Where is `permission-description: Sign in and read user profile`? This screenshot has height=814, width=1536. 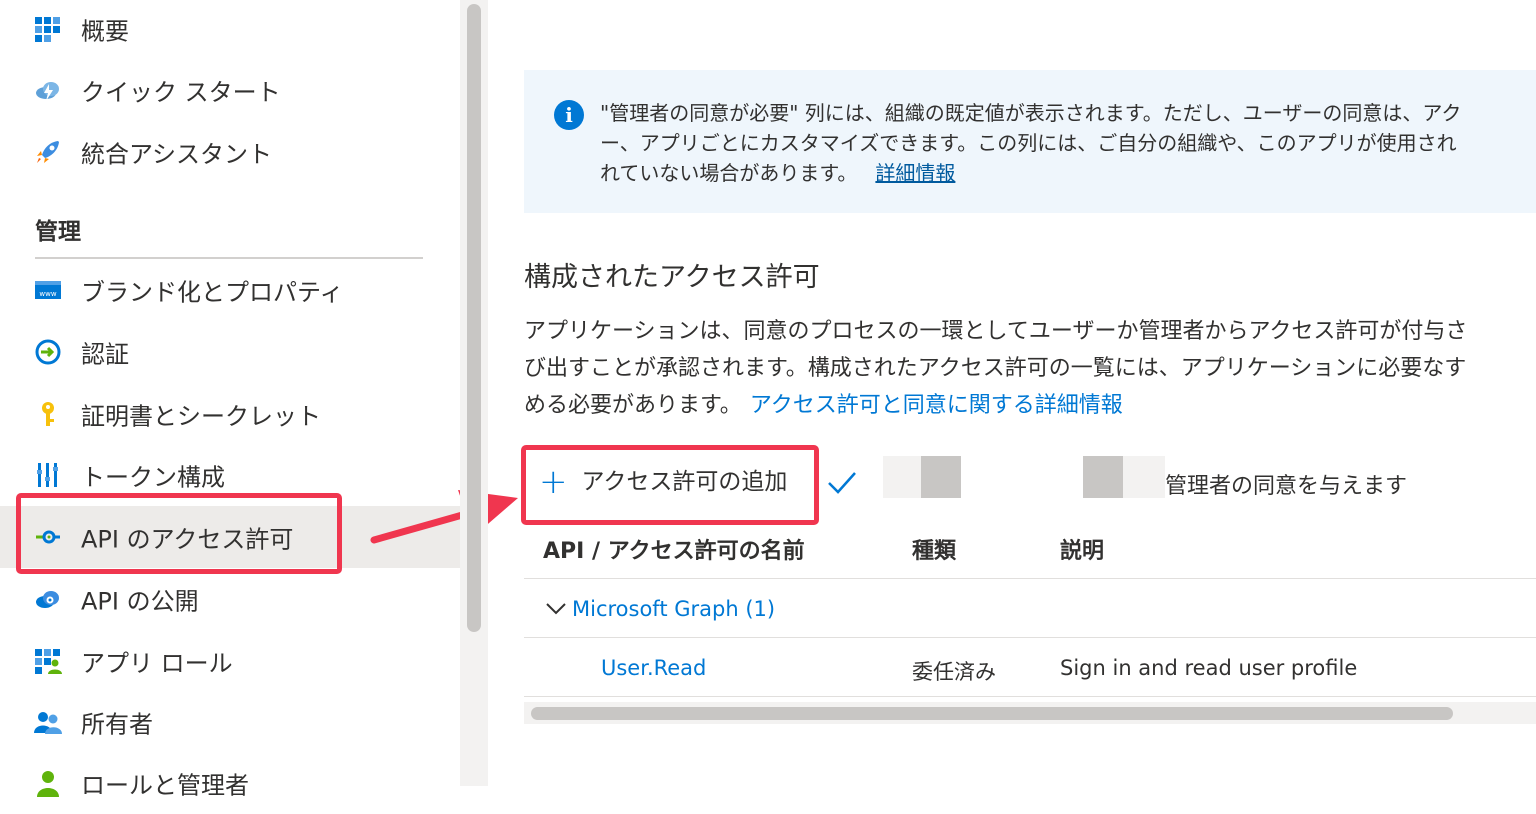
permission-description: Sign in and read user profile is located at coordinates (1209, 668).